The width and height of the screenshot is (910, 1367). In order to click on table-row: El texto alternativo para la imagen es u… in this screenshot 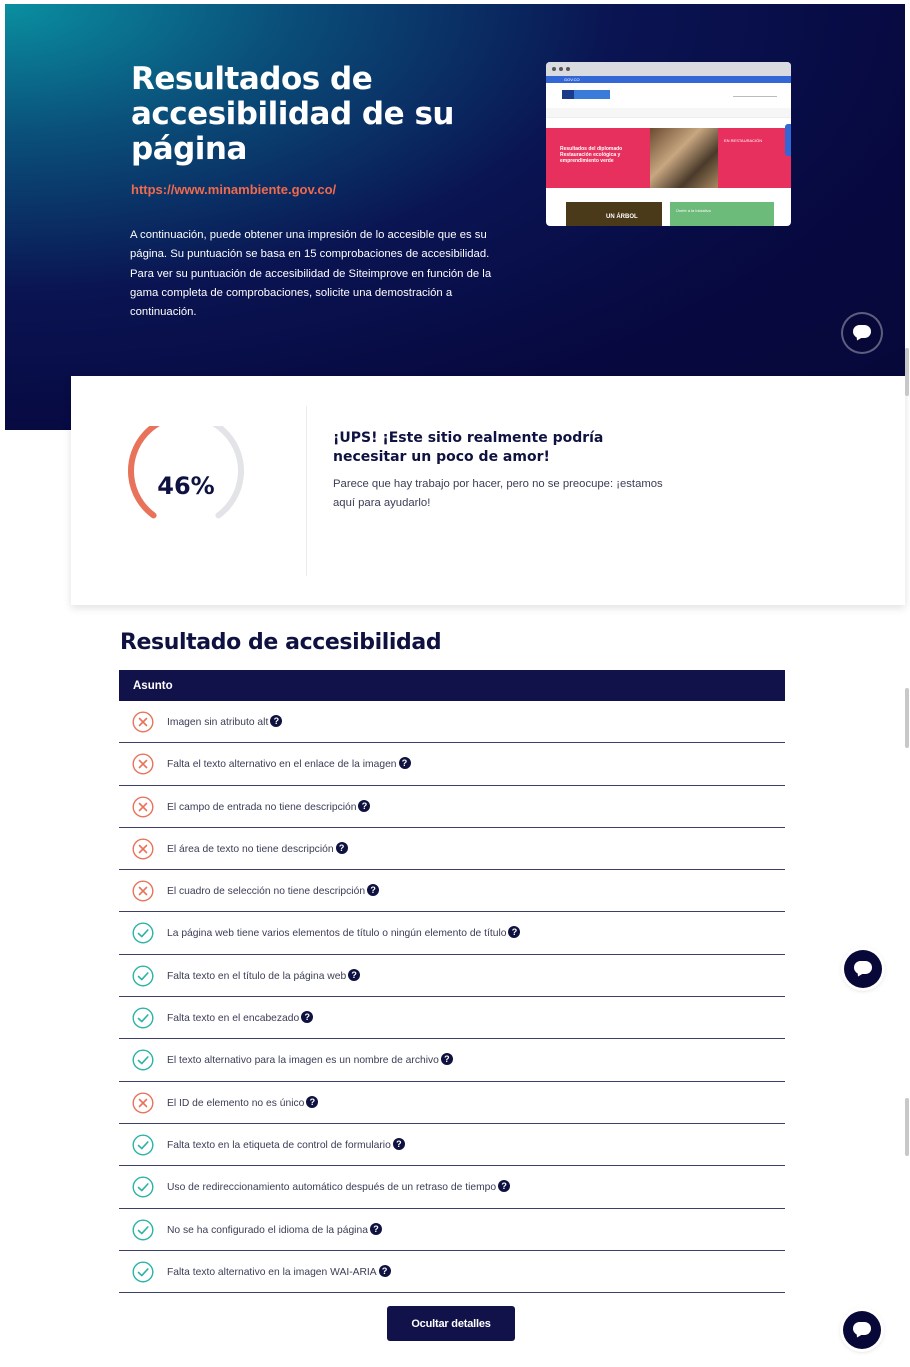, I will do `click(452, 1060)`.